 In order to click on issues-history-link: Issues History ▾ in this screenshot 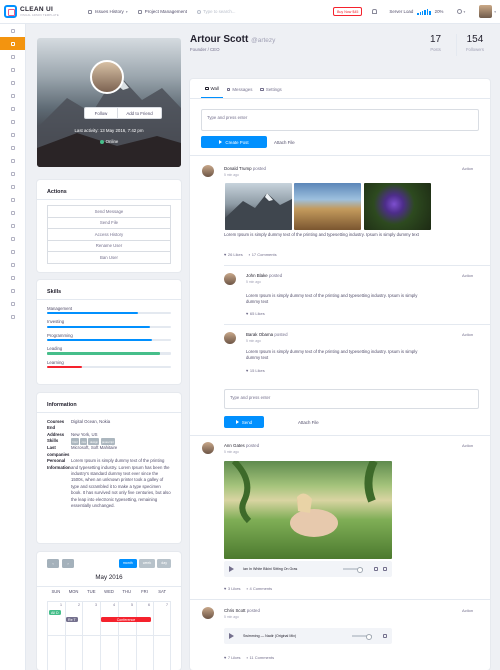, I will do `click(108, 11)`.